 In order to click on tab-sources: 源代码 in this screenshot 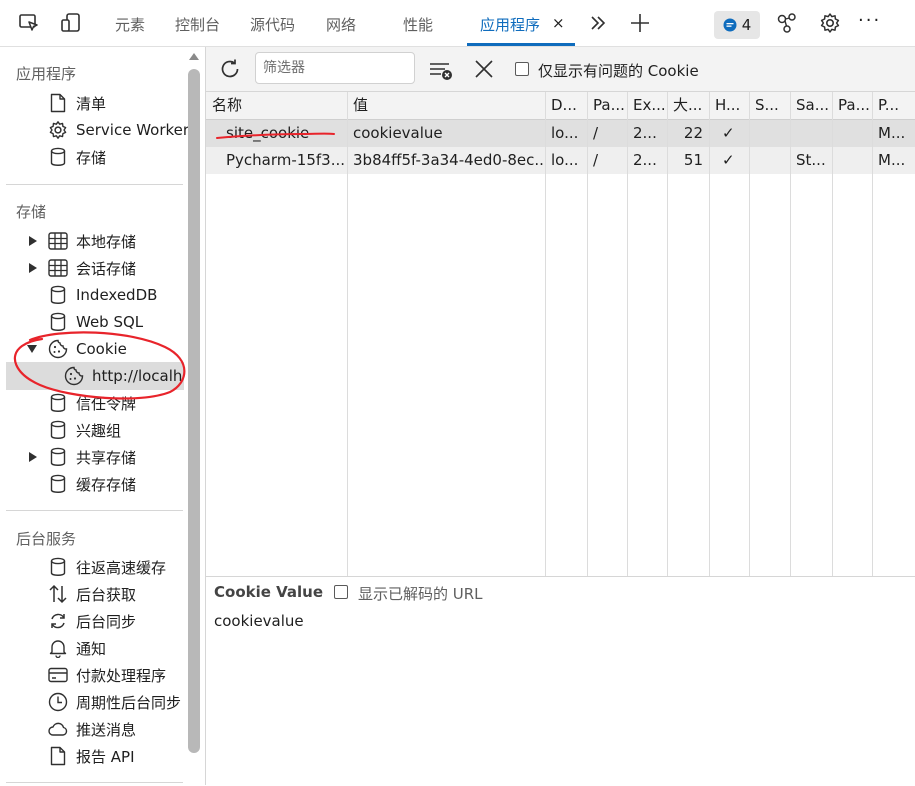, I will do `click(272, 24)`.